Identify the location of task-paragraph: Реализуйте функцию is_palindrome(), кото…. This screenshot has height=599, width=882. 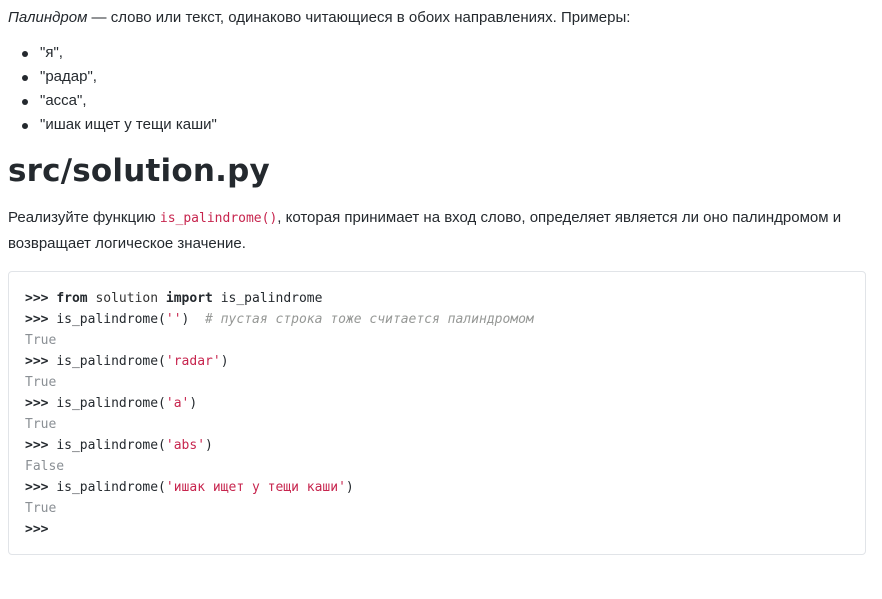
(441, 230).